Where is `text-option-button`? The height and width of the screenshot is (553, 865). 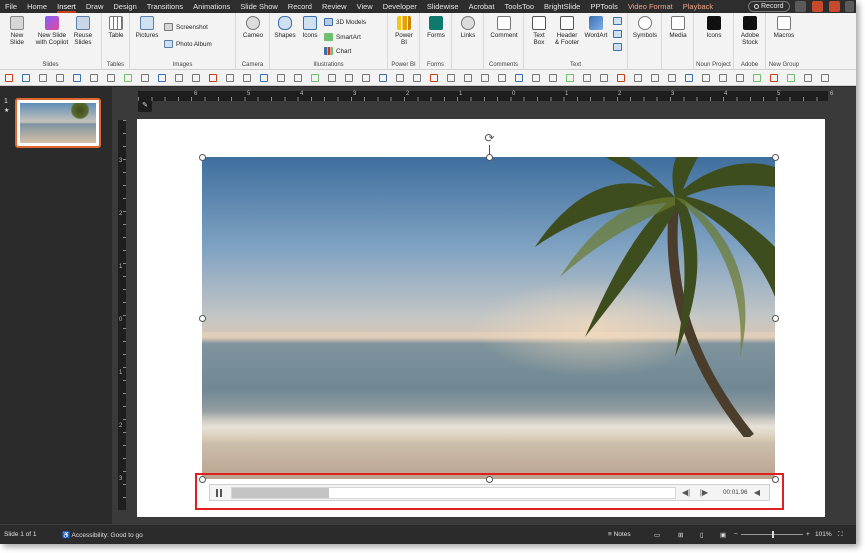
text-option-button is located at coordinates (617, 21).